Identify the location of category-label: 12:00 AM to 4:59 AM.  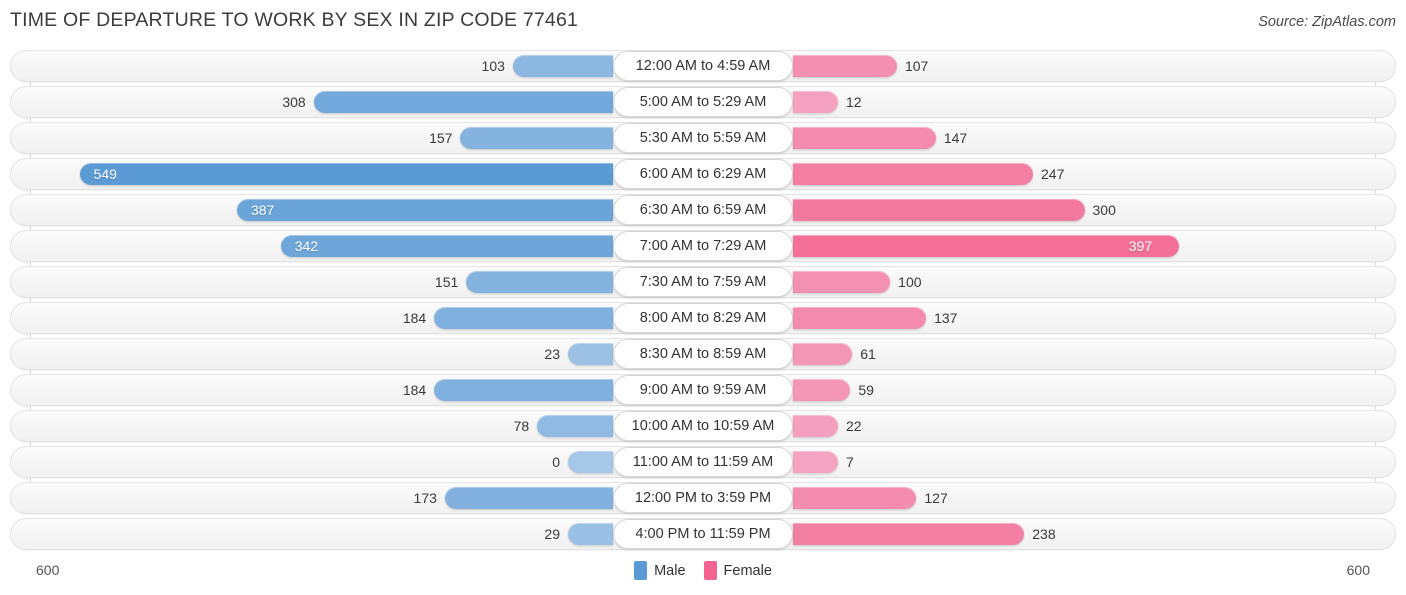
(703, 66).